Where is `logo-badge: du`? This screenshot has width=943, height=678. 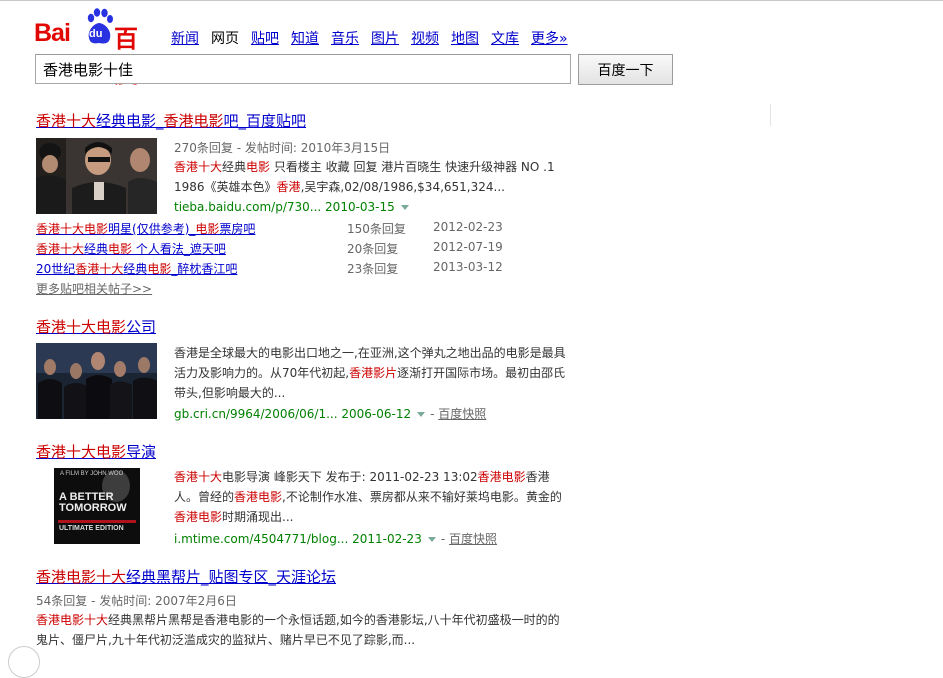
logo-badge: du is located at coordinates (96, 34).